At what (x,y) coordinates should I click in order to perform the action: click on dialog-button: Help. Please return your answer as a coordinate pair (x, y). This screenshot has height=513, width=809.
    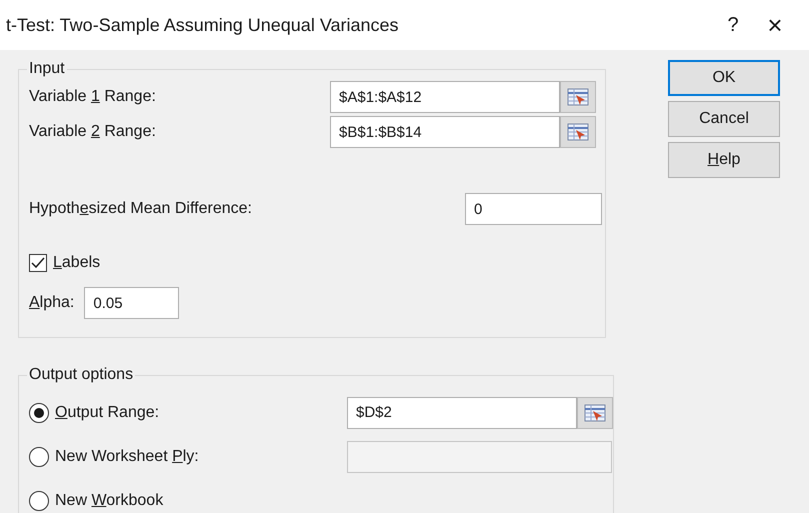
    Looking at the image, I should click on (724, 160).